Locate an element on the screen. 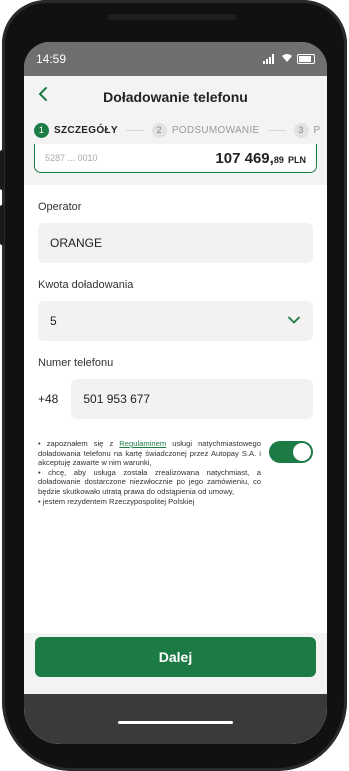 Image resolution: width=349 pixels, height=771 pixels. volume-up-button is located at coordinates (2, 170).